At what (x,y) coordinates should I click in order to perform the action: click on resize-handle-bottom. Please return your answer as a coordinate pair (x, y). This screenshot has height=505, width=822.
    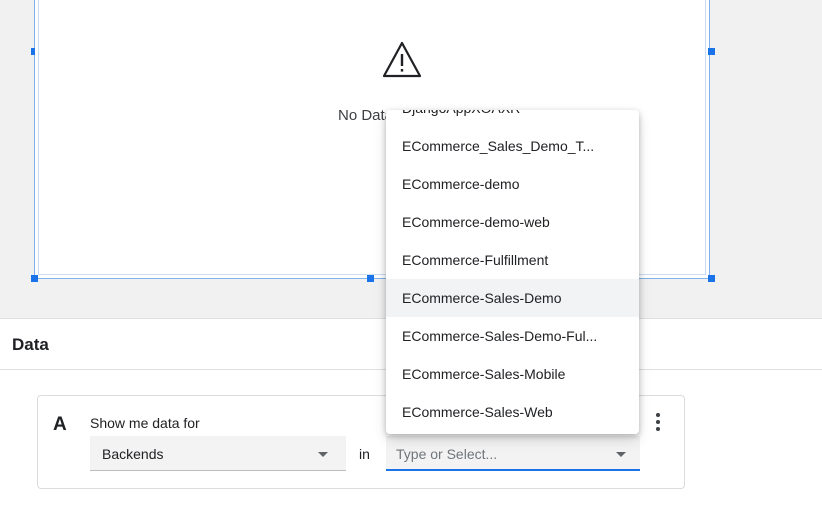
    Looking at the image, I should click on (370, 278).